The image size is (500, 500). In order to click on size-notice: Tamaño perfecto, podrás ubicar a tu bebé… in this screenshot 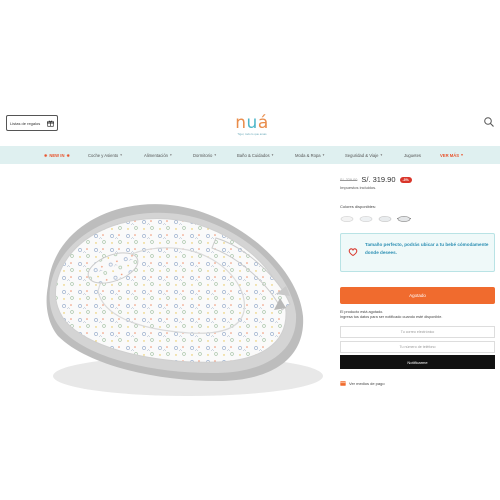, I will do `click(417, 252)`.